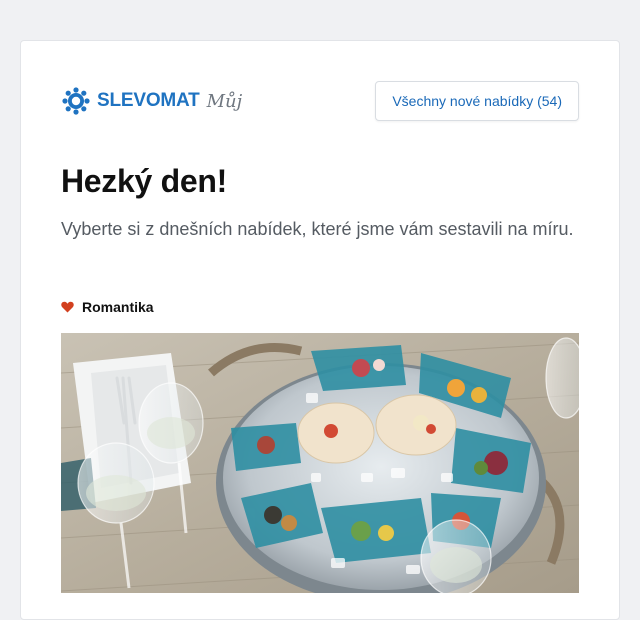  I want to click on greeting-heading: Hezký den!, so click(144, 181).